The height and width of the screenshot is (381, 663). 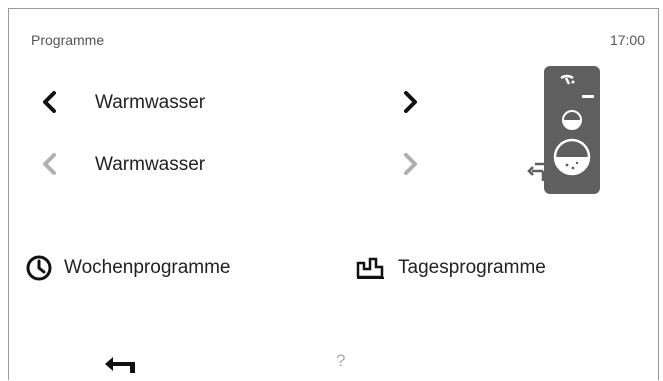 I want to click on prev-program-button, so click(x=50, y=102).